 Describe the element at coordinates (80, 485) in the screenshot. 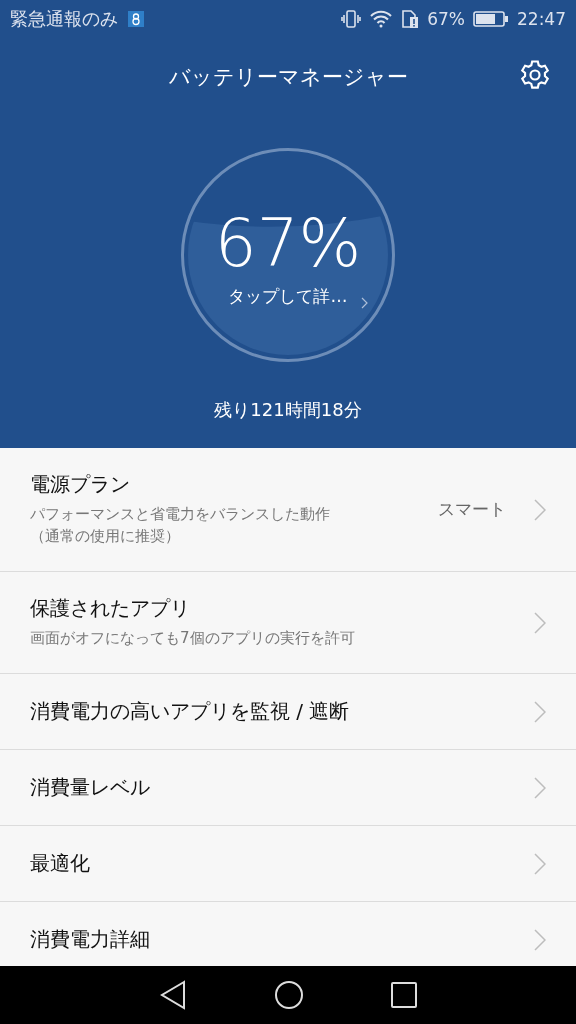

I see `row-title: 電源プラン` at that location.